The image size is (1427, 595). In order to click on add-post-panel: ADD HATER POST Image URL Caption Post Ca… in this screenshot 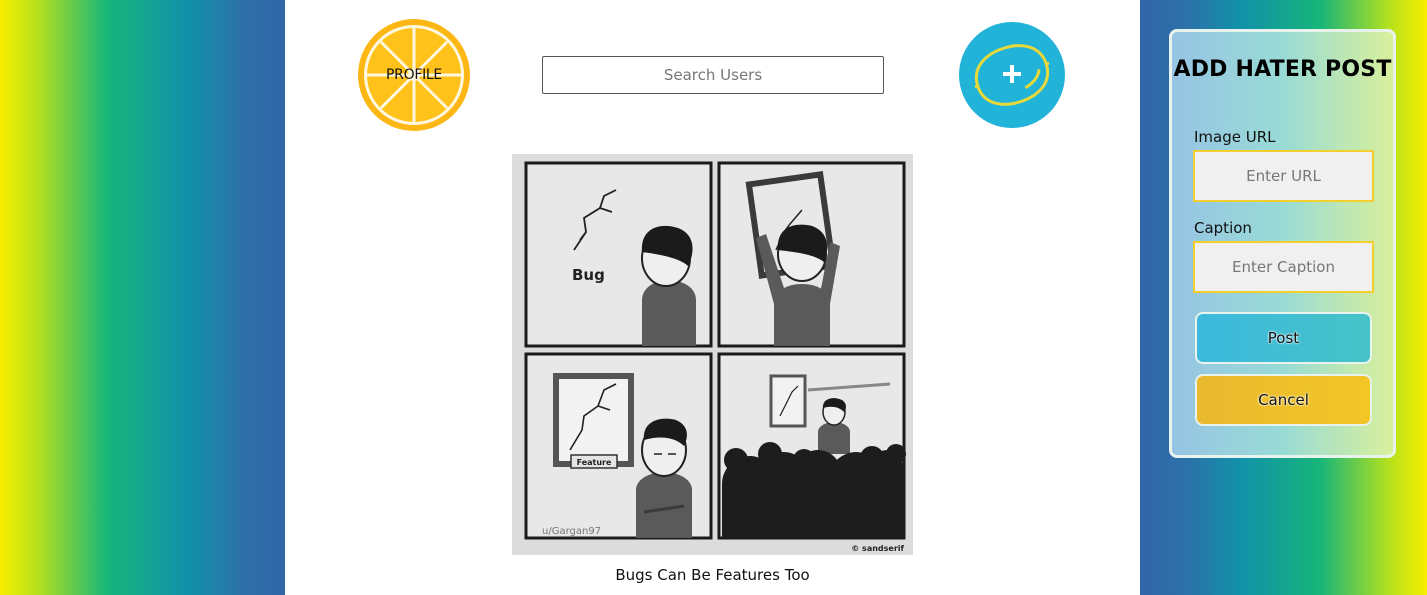, I will do `click(1282, 243)`.